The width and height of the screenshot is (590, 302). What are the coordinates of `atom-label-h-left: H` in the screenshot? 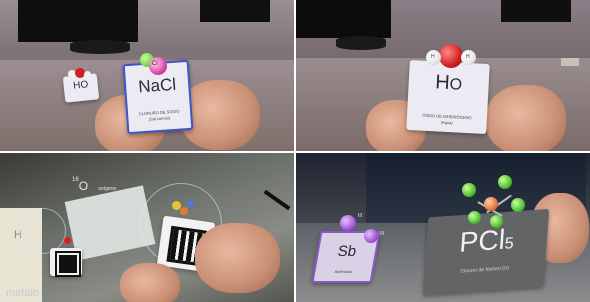 It's located at (433, 57).